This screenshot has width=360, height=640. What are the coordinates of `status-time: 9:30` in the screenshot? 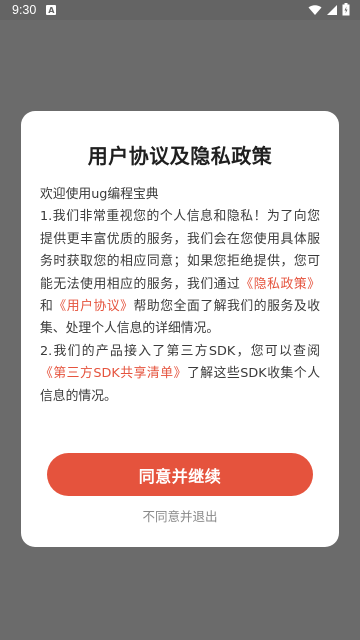 It's located at (24, 10).